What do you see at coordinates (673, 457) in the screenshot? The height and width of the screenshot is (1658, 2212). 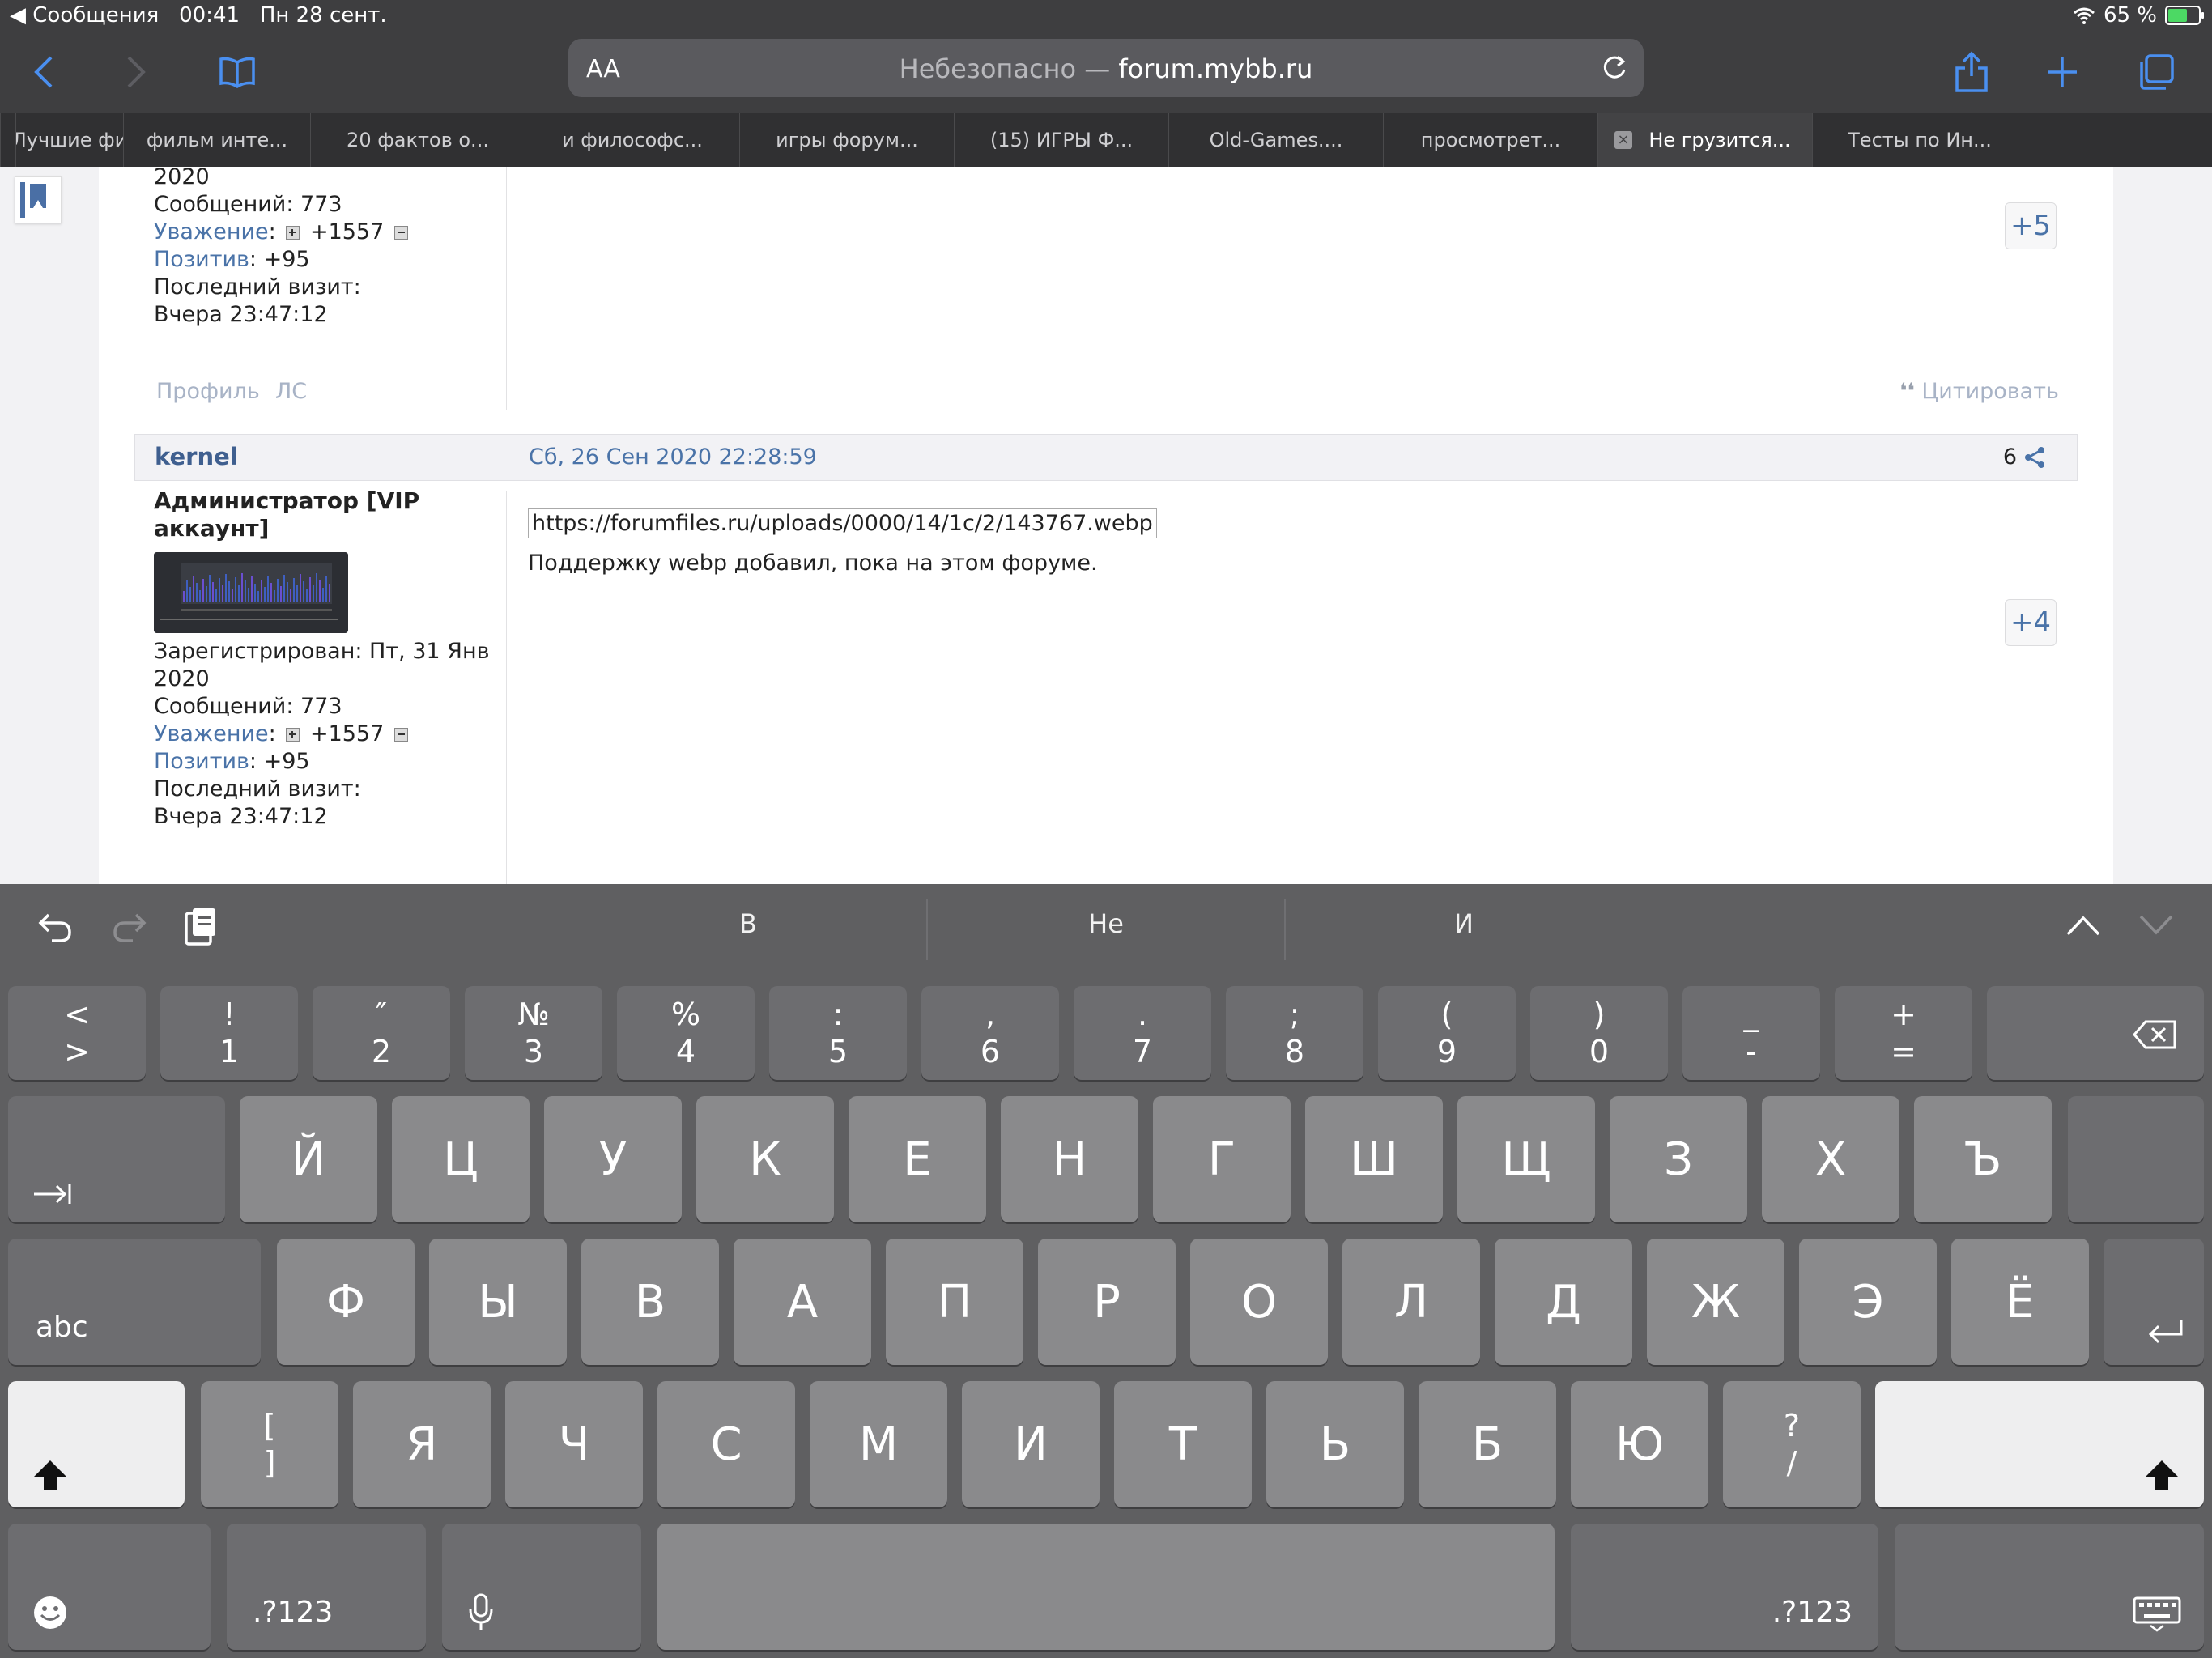 I see `post-date-link: Сб, 26 Сен 2020 22:28:59` at bounding box center [673, 457].